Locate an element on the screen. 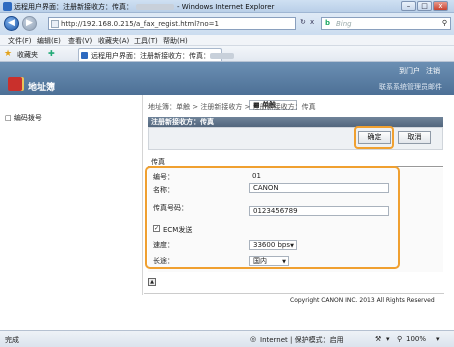  breadcrumb: 地址簿：单触 > 注册新接收方 > 注册新接收方：传真 is located at coordinates (232, 107).